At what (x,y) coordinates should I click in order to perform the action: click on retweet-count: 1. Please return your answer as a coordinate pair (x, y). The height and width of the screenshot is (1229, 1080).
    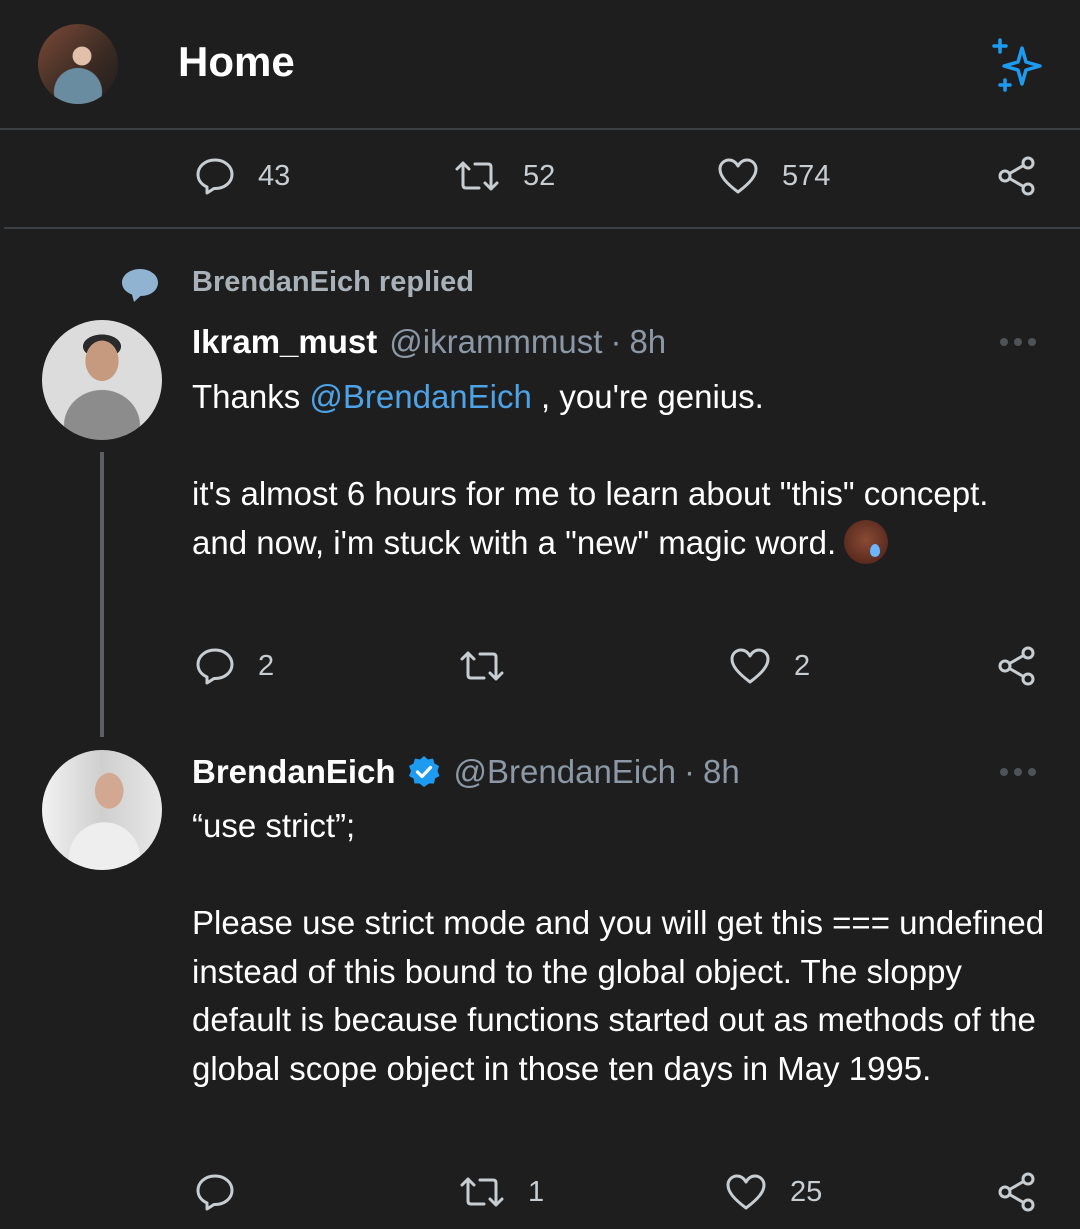
    Looking at the image, I should click on (536, 1191).